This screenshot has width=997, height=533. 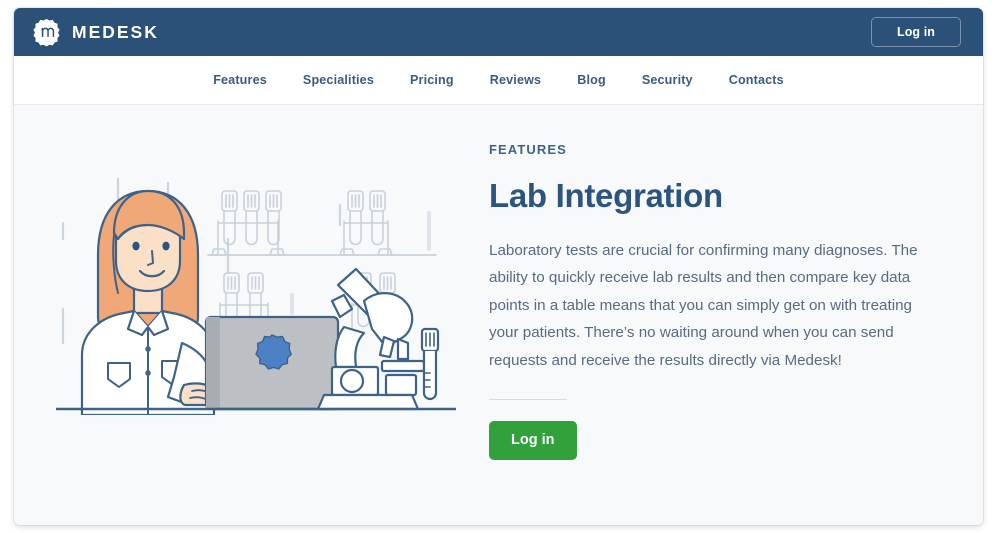 What do you see at coordinates (667, 80) in the screenshot?
I see `nav-item-security: Security` at bounding box center [667, 80].